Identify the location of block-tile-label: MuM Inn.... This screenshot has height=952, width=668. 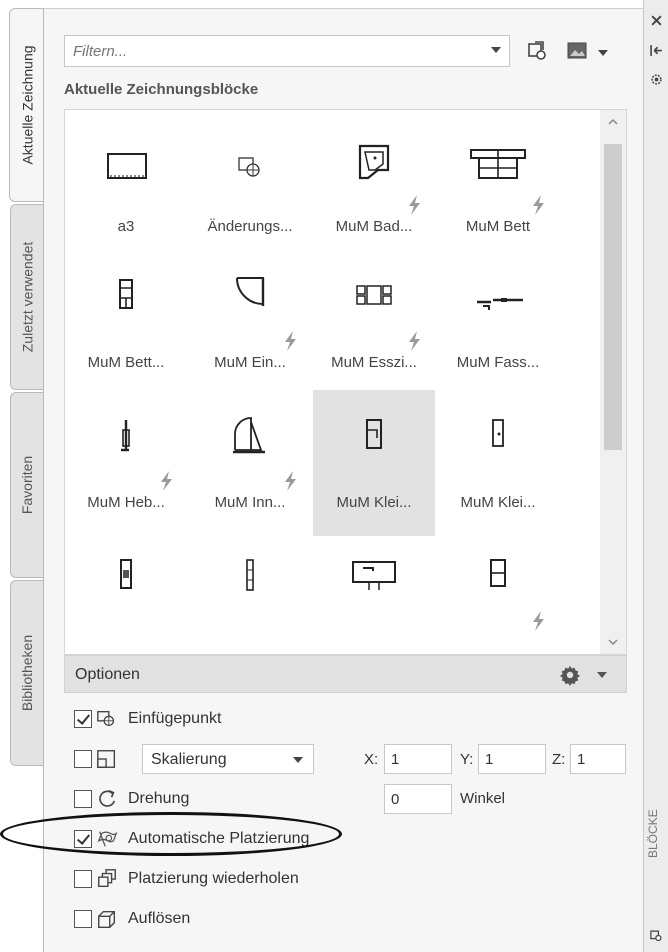
(250, 502).